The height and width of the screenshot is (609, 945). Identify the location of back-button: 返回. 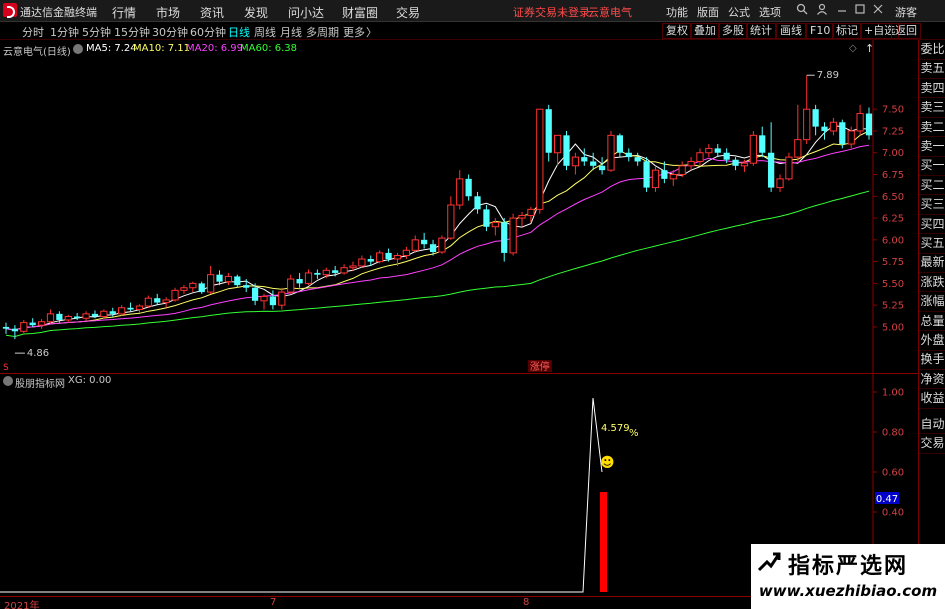
(906, 31).